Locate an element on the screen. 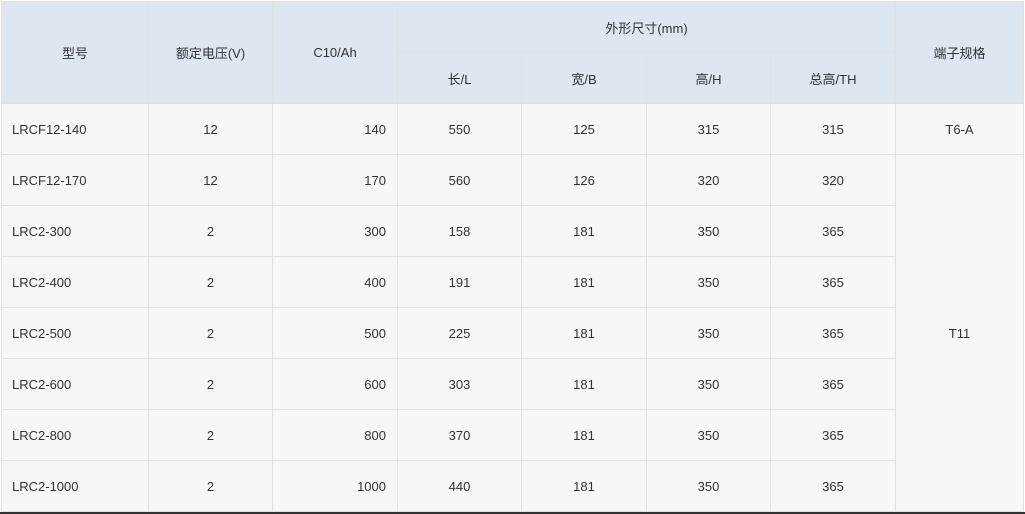 The width and height of the screenshot is (1025, 514). cell-height: 315 is located at coordinates (708, 129).